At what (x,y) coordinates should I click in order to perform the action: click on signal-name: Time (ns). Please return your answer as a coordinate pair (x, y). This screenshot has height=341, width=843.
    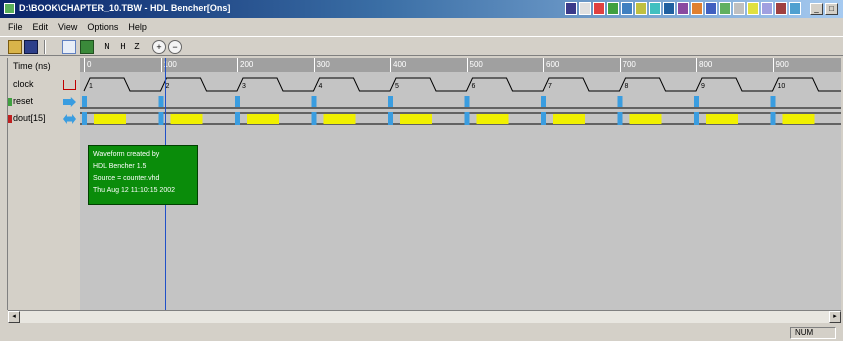
    Looking at the image, I should click on (32, 66).